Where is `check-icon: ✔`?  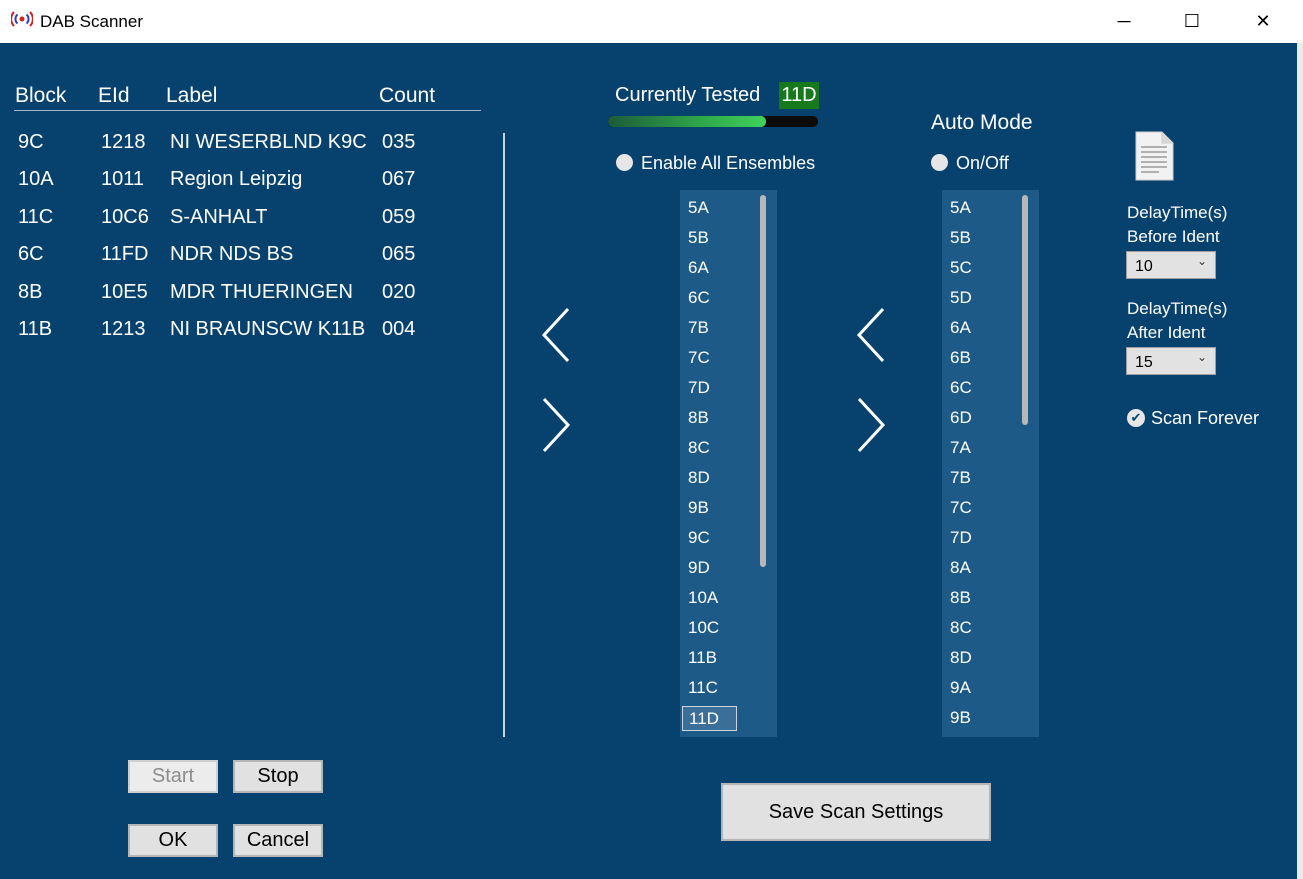 check-icon: ✔ is located at coordinates (1136, 417).